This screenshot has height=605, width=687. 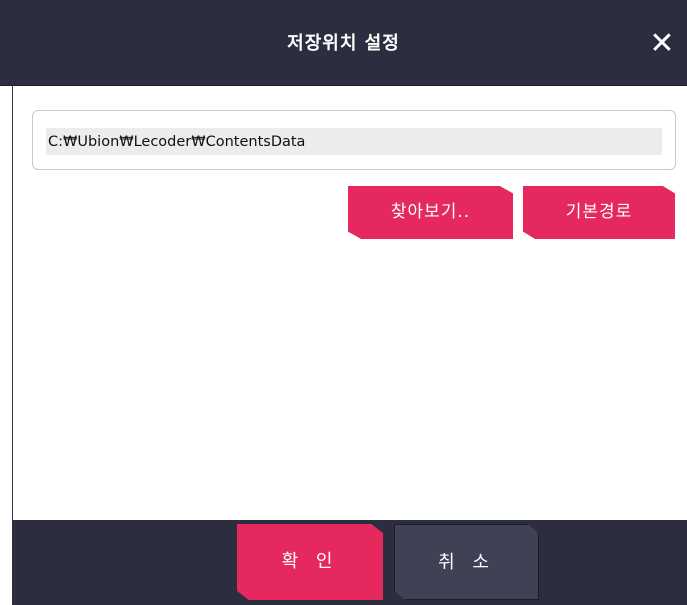 What do you see at coordinates (662, 44) in the screenshot?
I see `close-icon: ✕` at bounding box center [662, 44].